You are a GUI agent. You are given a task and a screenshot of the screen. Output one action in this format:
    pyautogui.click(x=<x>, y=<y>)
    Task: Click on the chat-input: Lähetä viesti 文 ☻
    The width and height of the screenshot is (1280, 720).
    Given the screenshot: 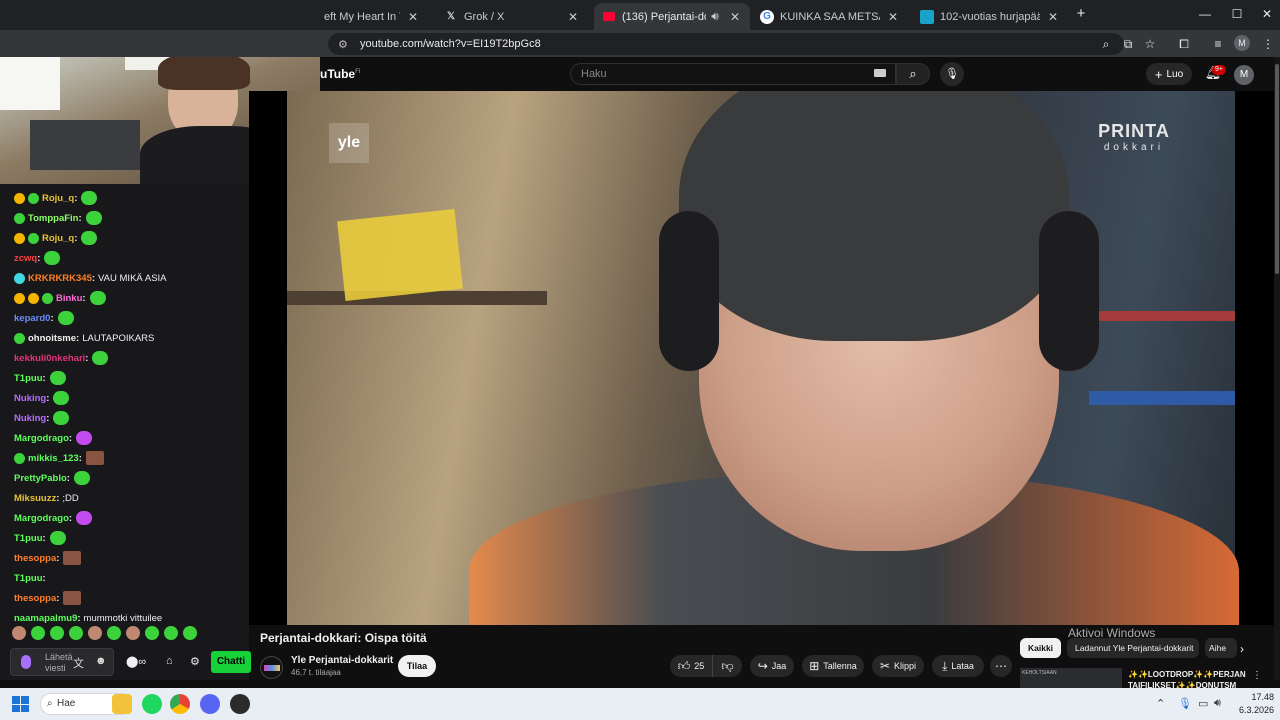 What is the action you would take?
    pyautogui.click(x=62, y=662)
    